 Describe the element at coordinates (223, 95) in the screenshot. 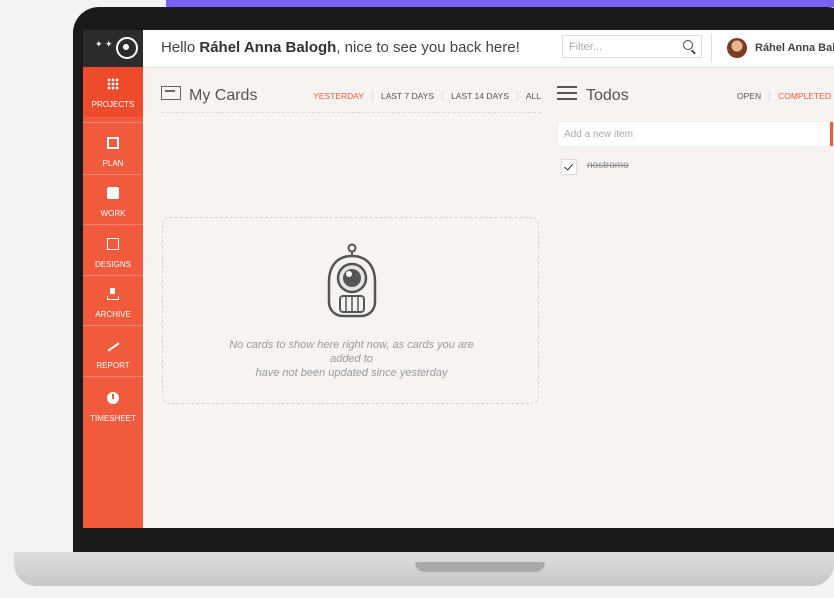

I see `my-cards-title: My Cards` at that location.